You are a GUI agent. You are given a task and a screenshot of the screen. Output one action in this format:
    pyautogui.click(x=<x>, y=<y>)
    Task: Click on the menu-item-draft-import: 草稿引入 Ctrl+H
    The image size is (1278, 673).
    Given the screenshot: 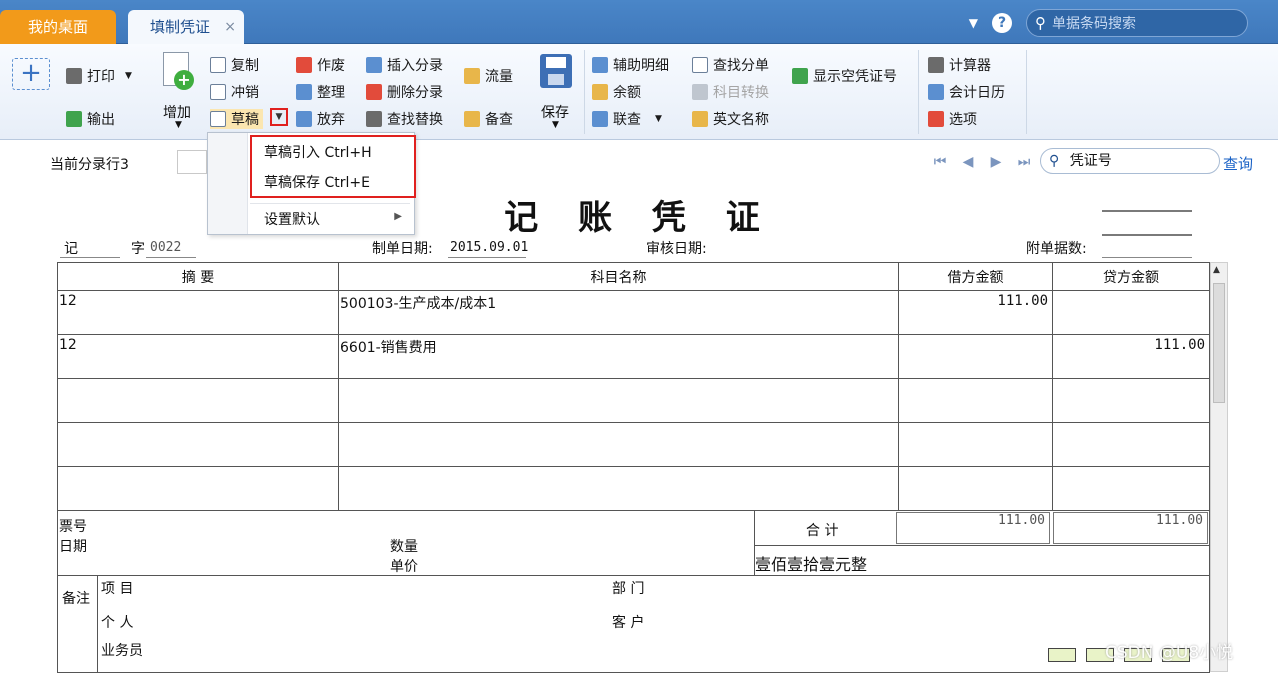 What is the action you would take?
    pyautogui.click(x=318, y=152)
    